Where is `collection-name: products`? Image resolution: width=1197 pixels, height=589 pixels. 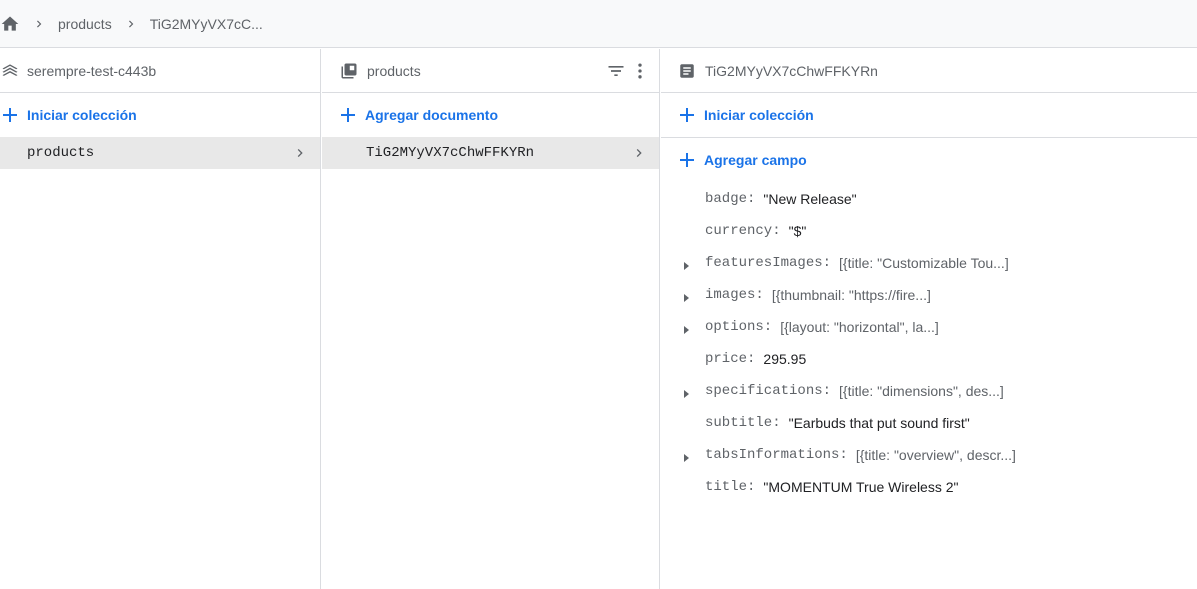 collection-name: products is located at coordinates (61, 153).